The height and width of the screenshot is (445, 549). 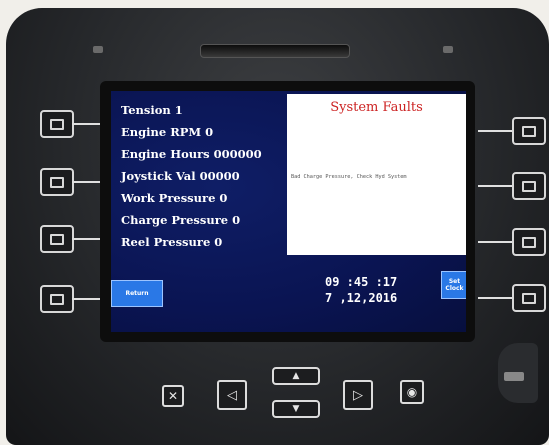 I want to click on charge-pressure-readout: Charge Pressure 0, so click(x=181, y=220).